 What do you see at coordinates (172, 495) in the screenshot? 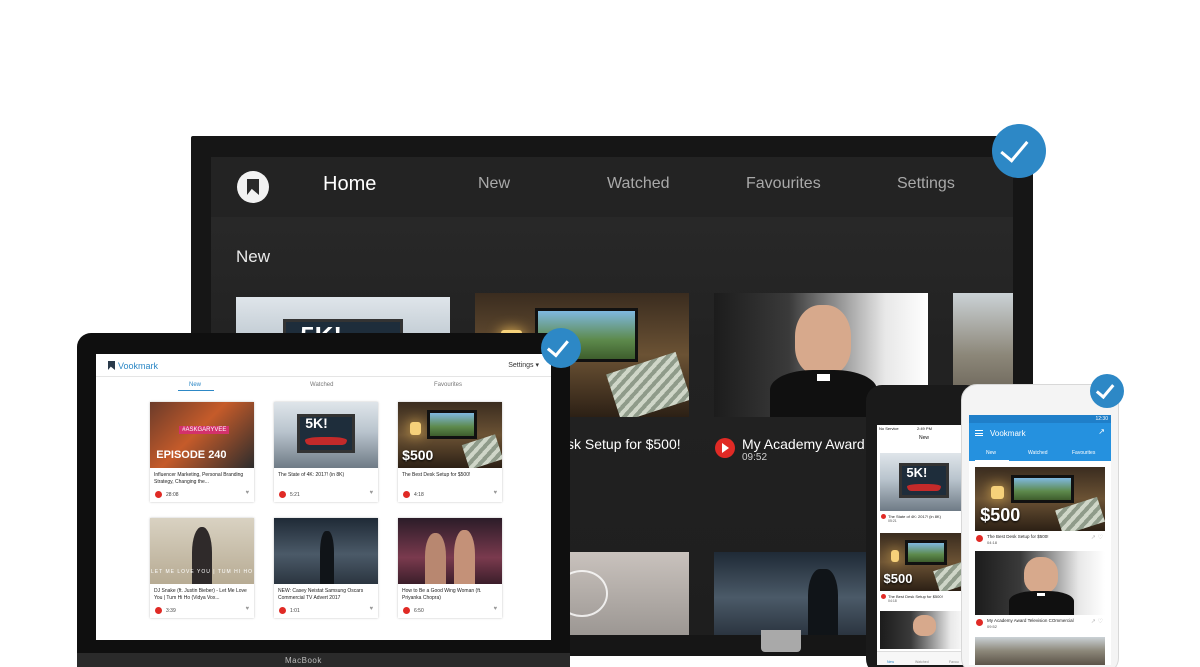
I see `video-duration: 28:08` at bounding box center [172, 495].